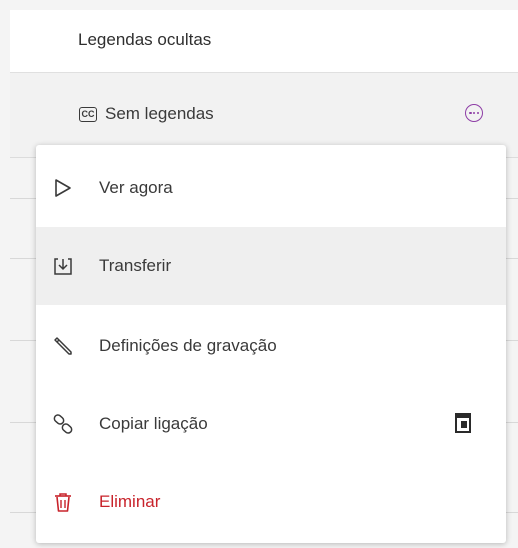 The width and height of the screenshot is (518, 548). What do you see at coordinates (271, 424) in the screenshot?
I see `menu-item-copy-link: Copiar ligação` at bounding box center [271, 424].